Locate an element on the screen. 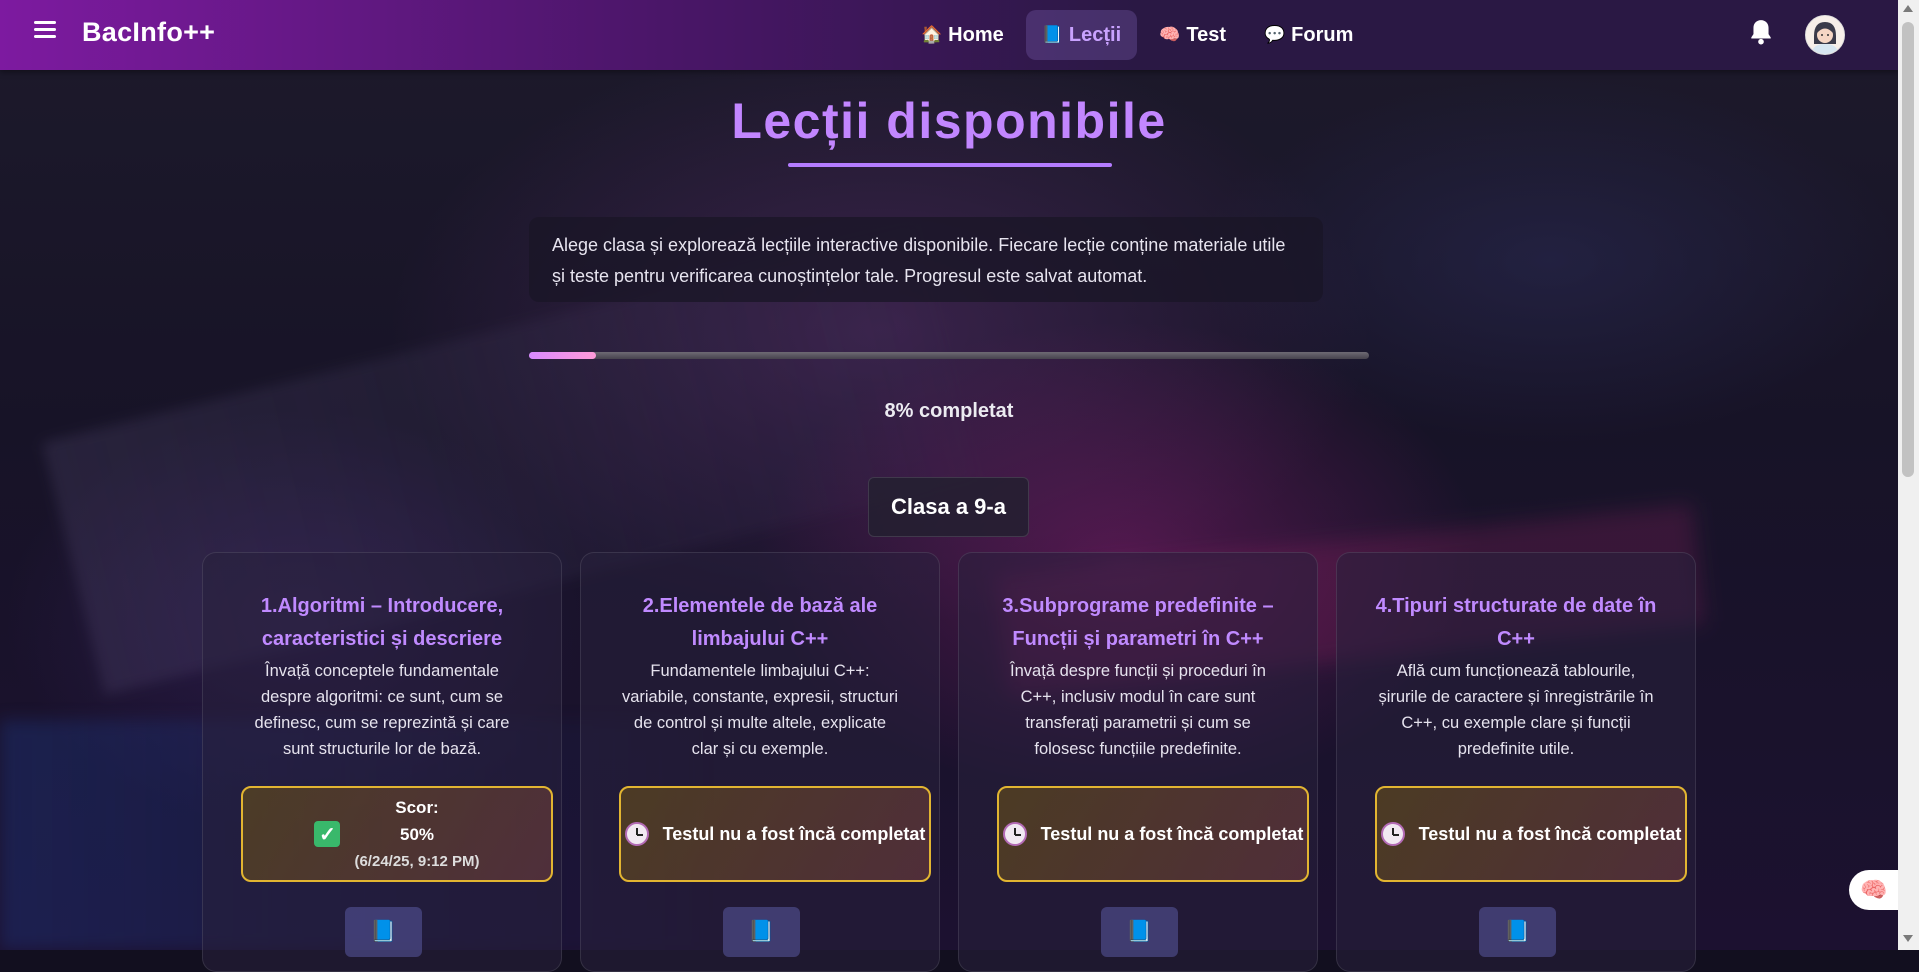 The image size is (1919, 972). page-title: Lecții disponibile is located at coordinates (949, 121).